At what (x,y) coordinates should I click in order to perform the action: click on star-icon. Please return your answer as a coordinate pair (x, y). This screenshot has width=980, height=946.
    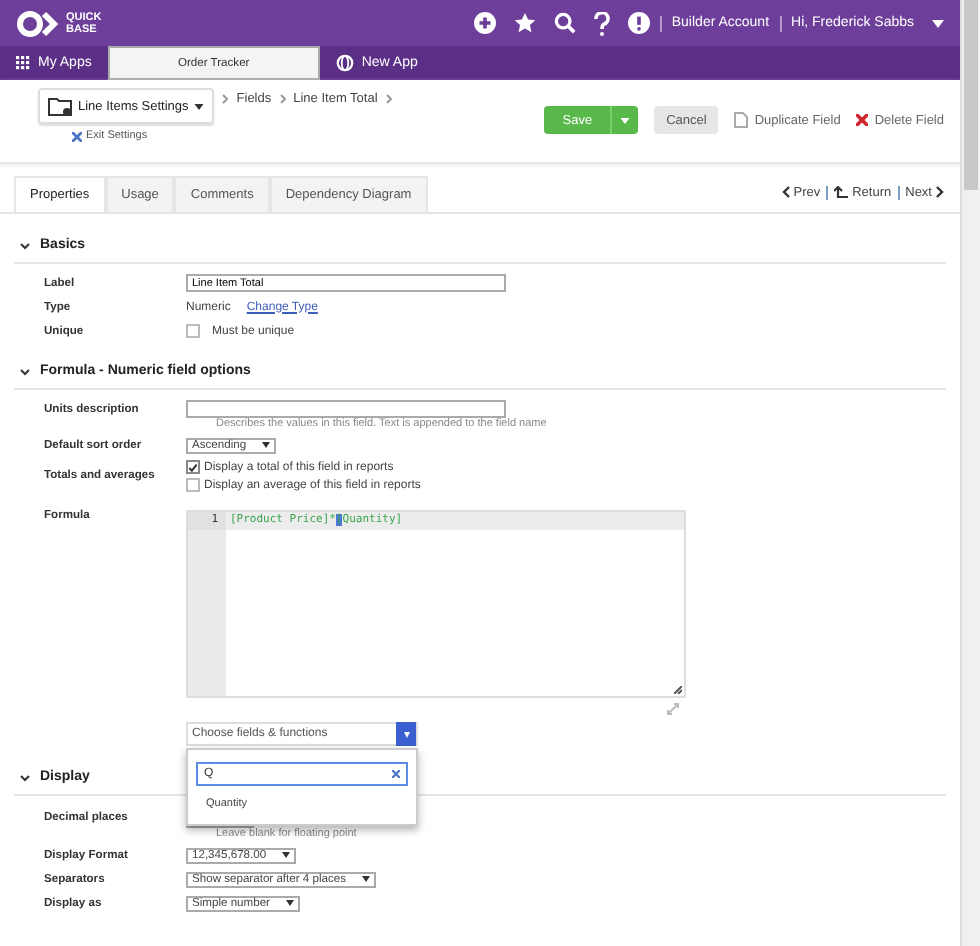
    Looking at the image, I should click on (524, 23).